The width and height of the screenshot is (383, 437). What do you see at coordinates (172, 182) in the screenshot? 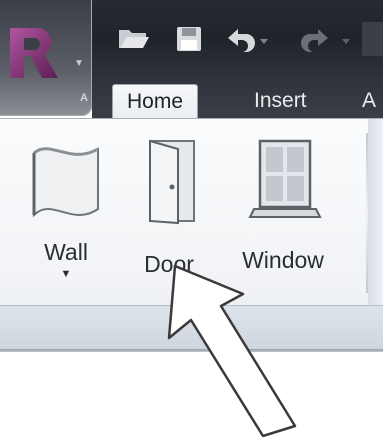
I see `door-icon` at bounding box center [172, 182].